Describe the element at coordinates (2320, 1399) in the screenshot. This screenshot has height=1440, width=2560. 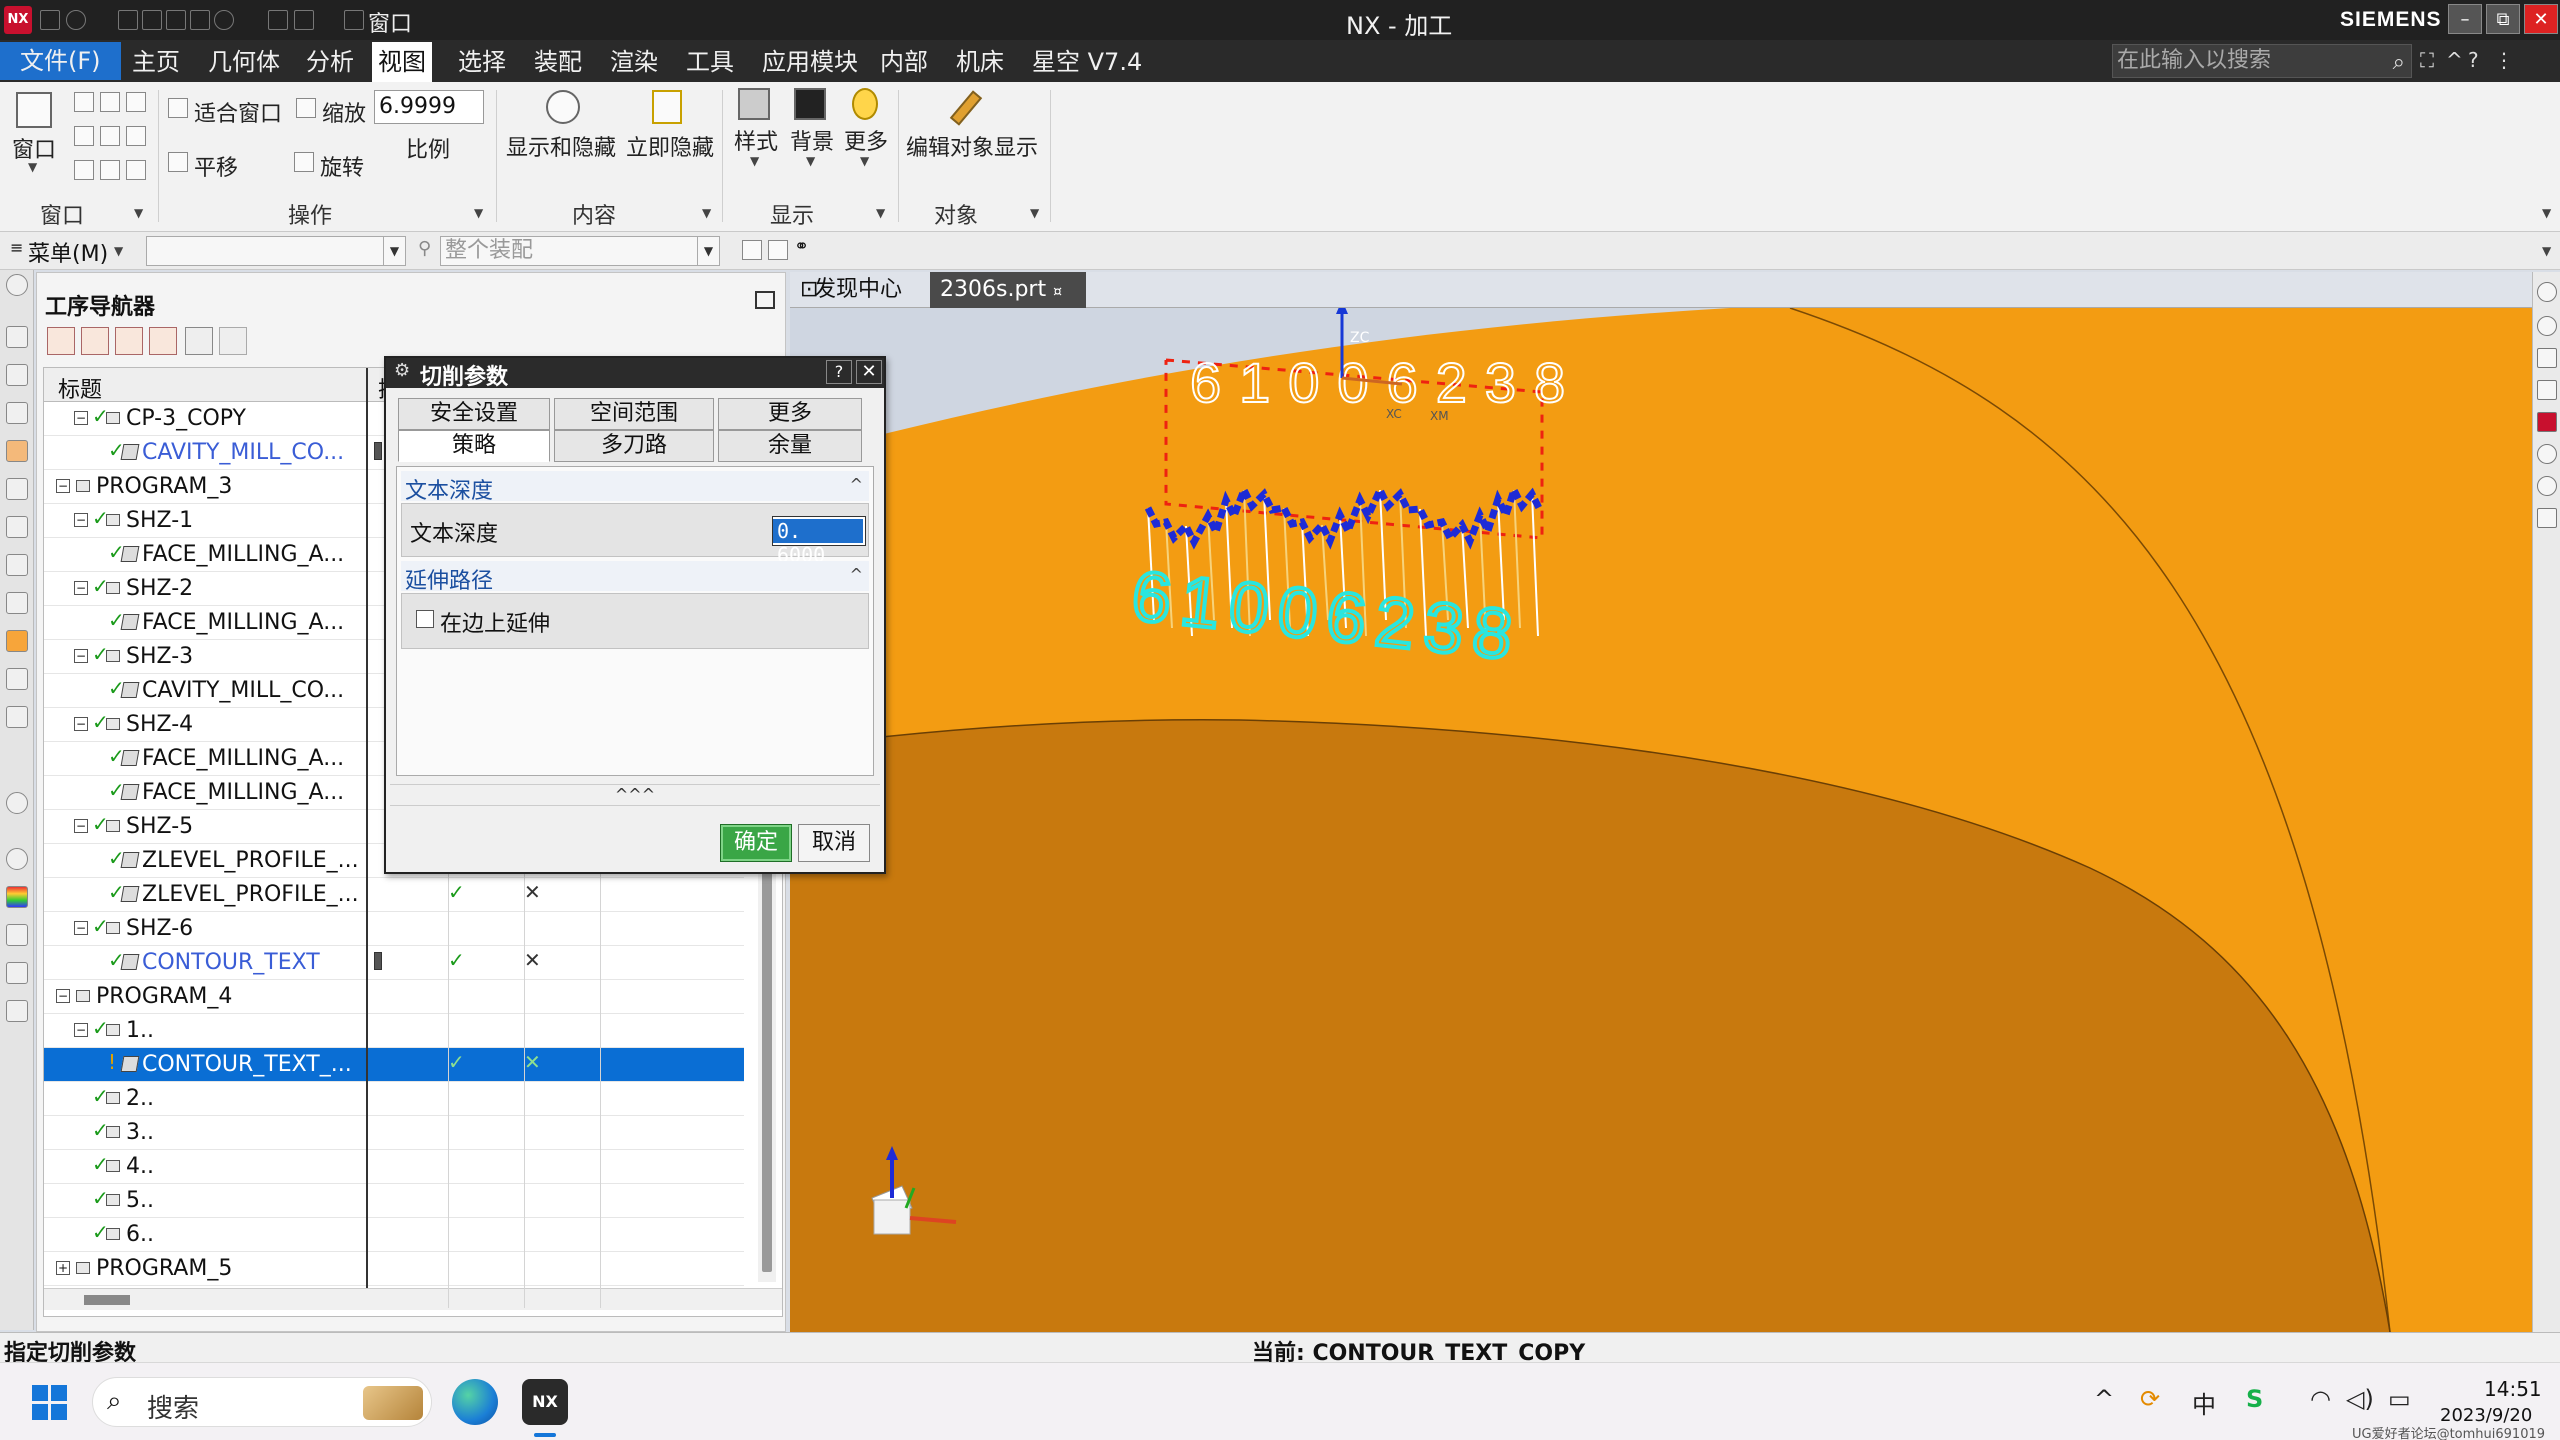
I see `wifi-icon: ◠` at that location.